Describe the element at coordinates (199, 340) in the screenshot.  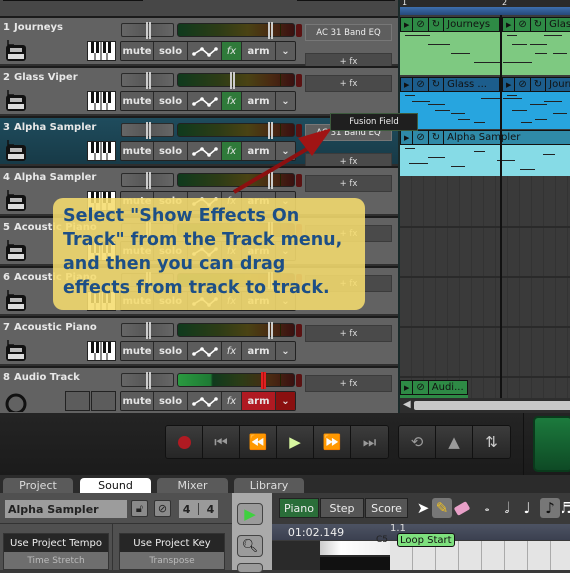
I see `track-row: 7 Acoustic Piano mute solo fx arm ⌄ + fx` at that location.